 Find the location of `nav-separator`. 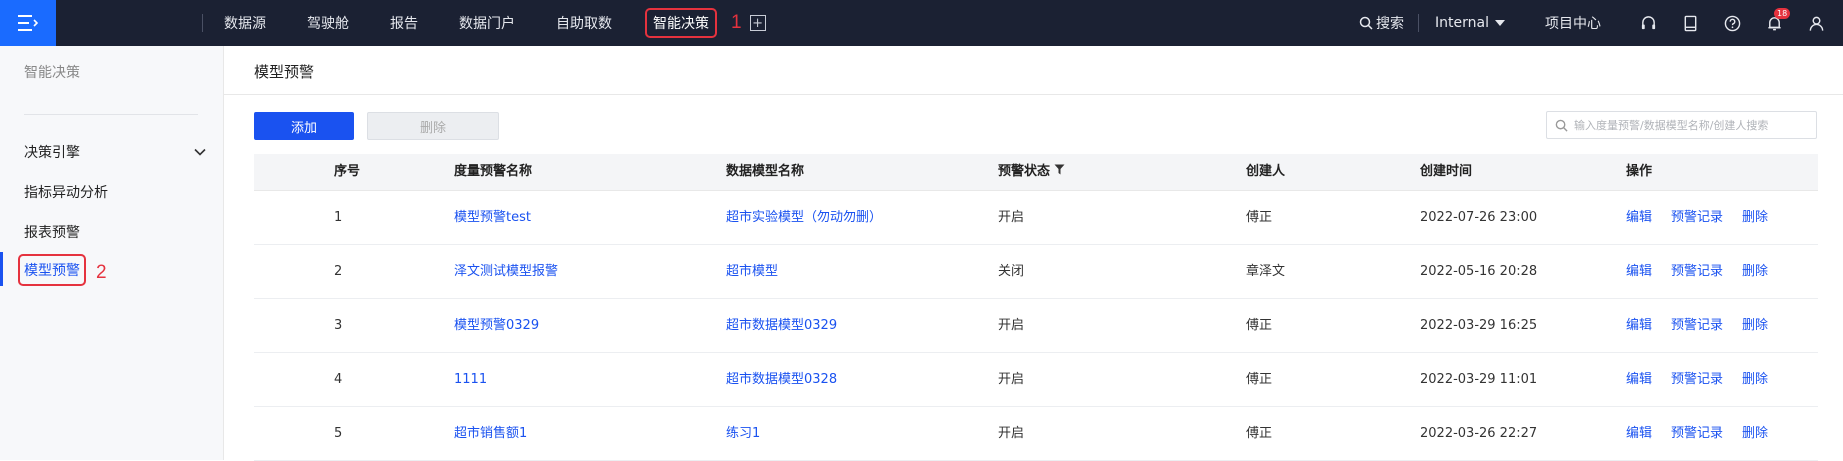

nav-separator is located at coordinates (202, 23).